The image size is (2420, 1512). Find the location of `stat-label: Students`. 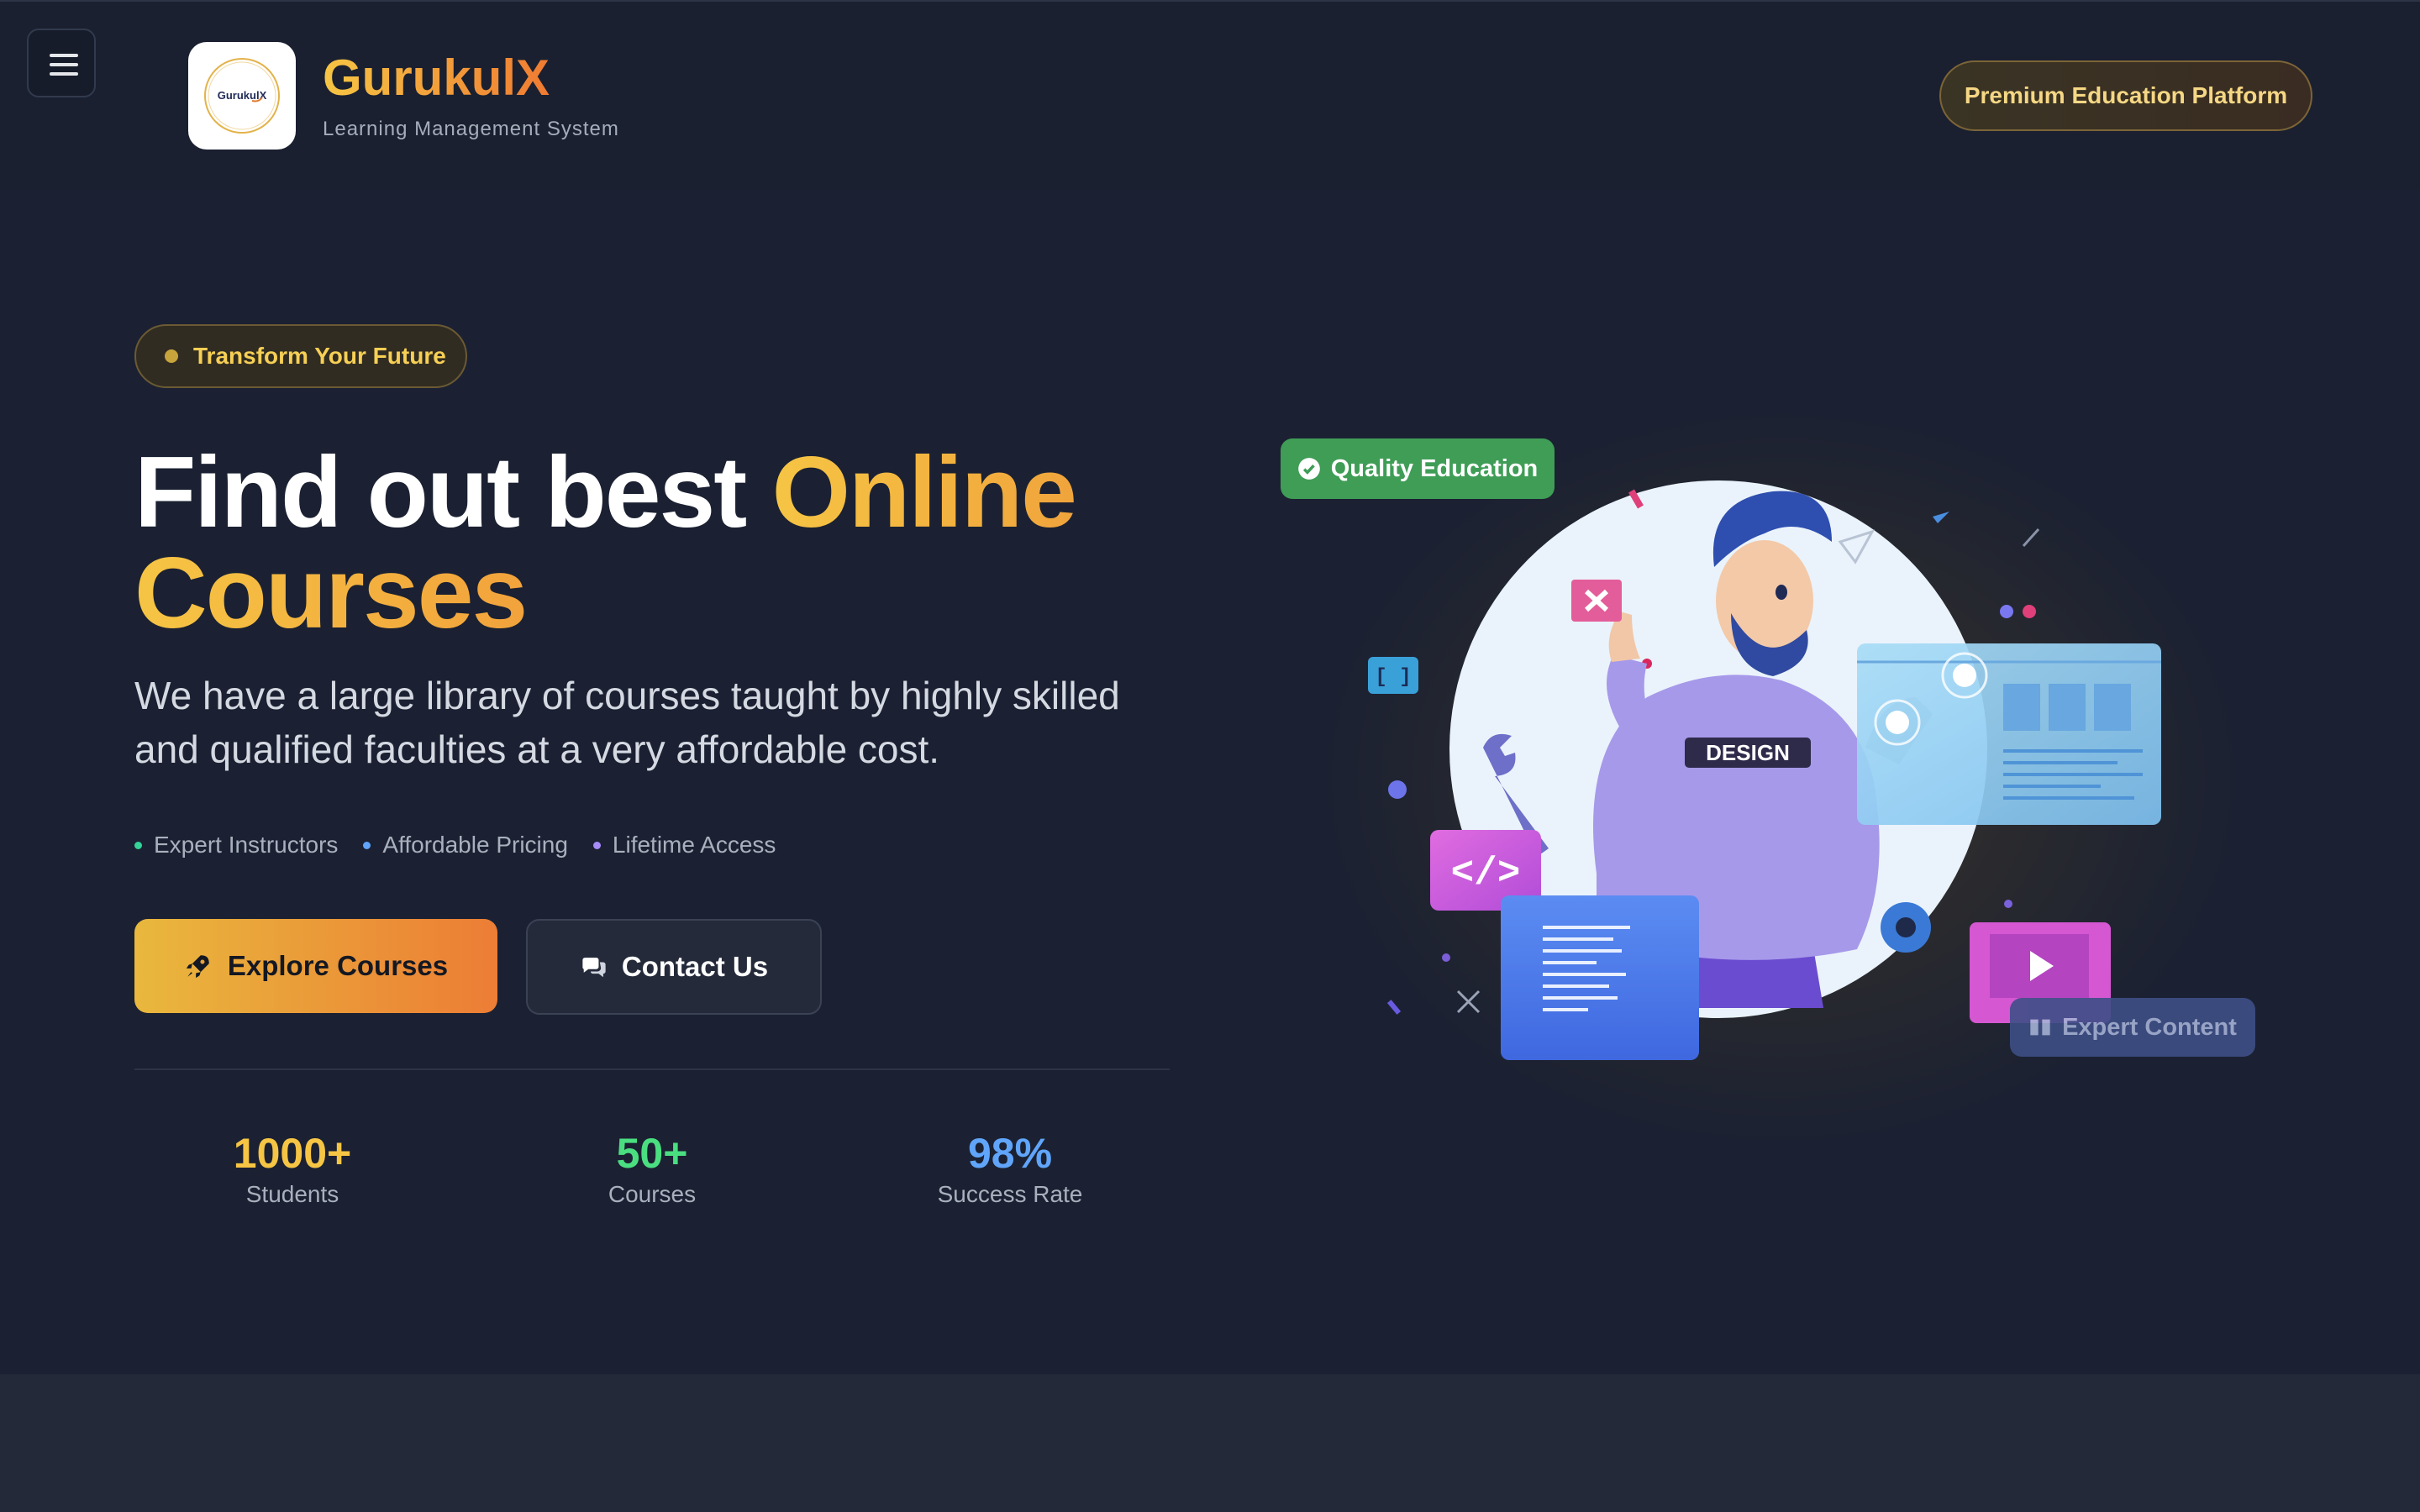

stat-label: Students is located at coordinates (292, 1194).